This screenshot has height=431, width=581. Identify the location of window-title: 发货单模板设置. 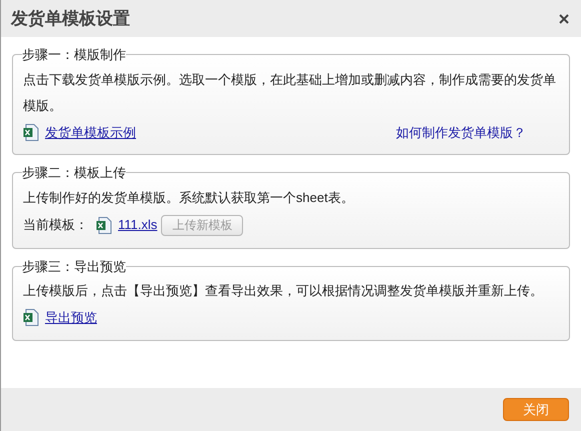
(70, 19).